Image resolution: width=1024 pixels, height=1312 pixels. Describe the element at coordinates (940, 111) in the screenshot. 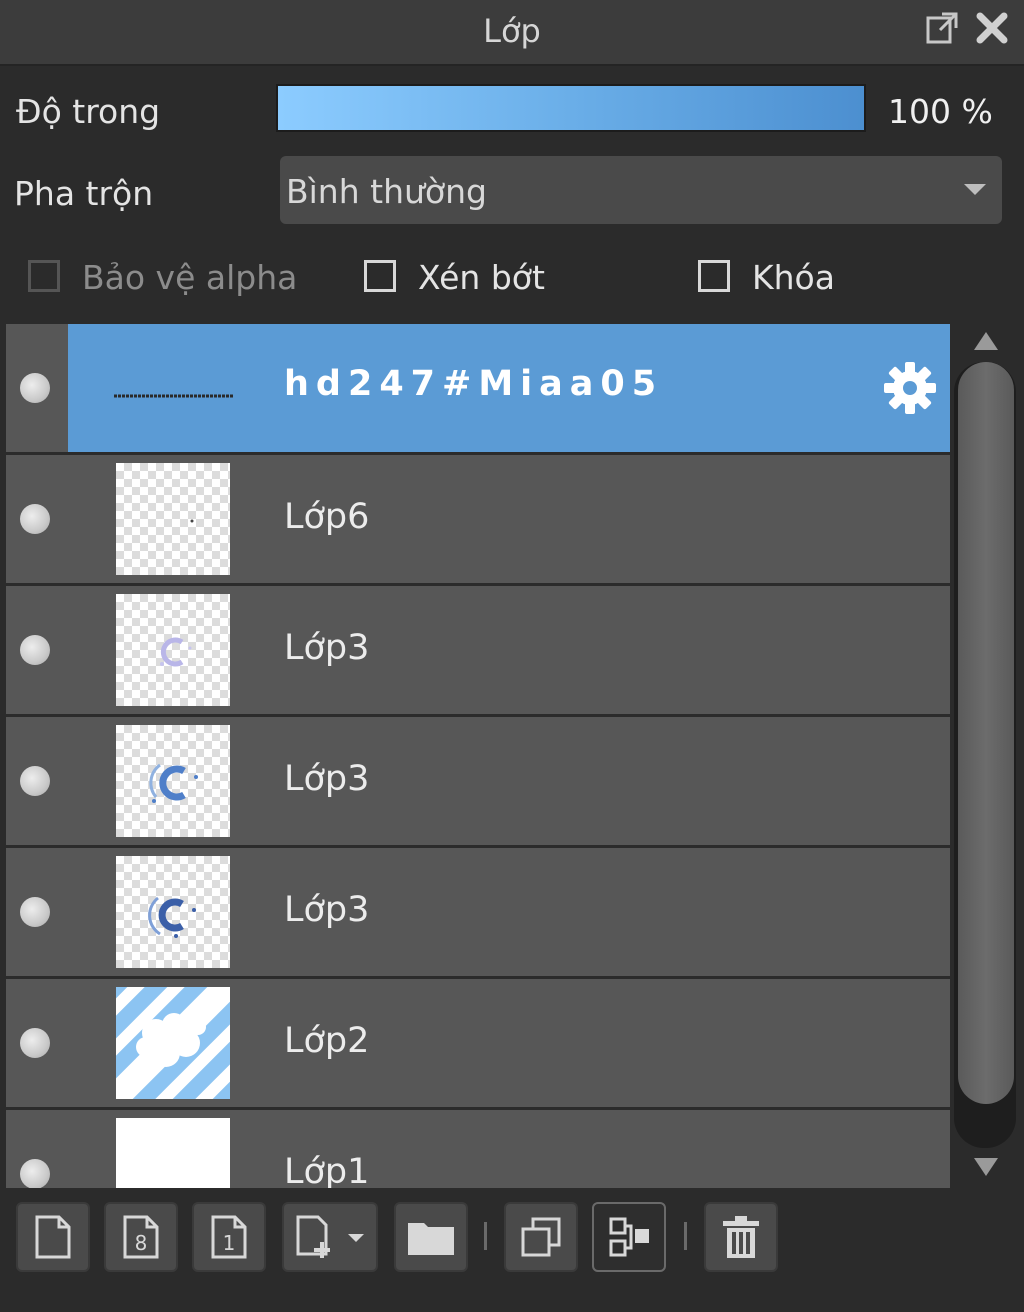

I see `opacity-value: 100 %` at that location.